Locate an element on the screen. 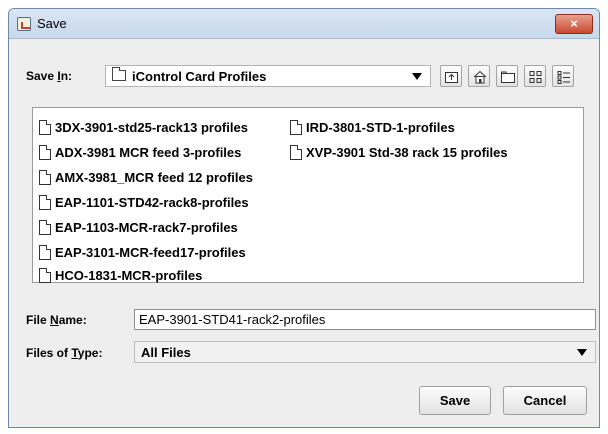  file-item: EAP-3101-MCR-feed17-profiles is located at coordinates (142, 253).